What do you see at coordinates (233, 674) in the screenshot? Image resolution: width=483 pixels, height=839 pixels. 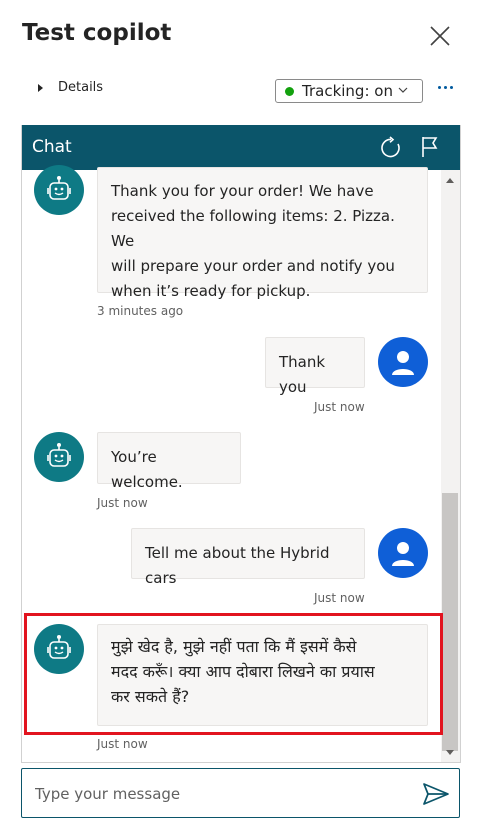 I see `highlight-box` at bounding box center [233, 674].